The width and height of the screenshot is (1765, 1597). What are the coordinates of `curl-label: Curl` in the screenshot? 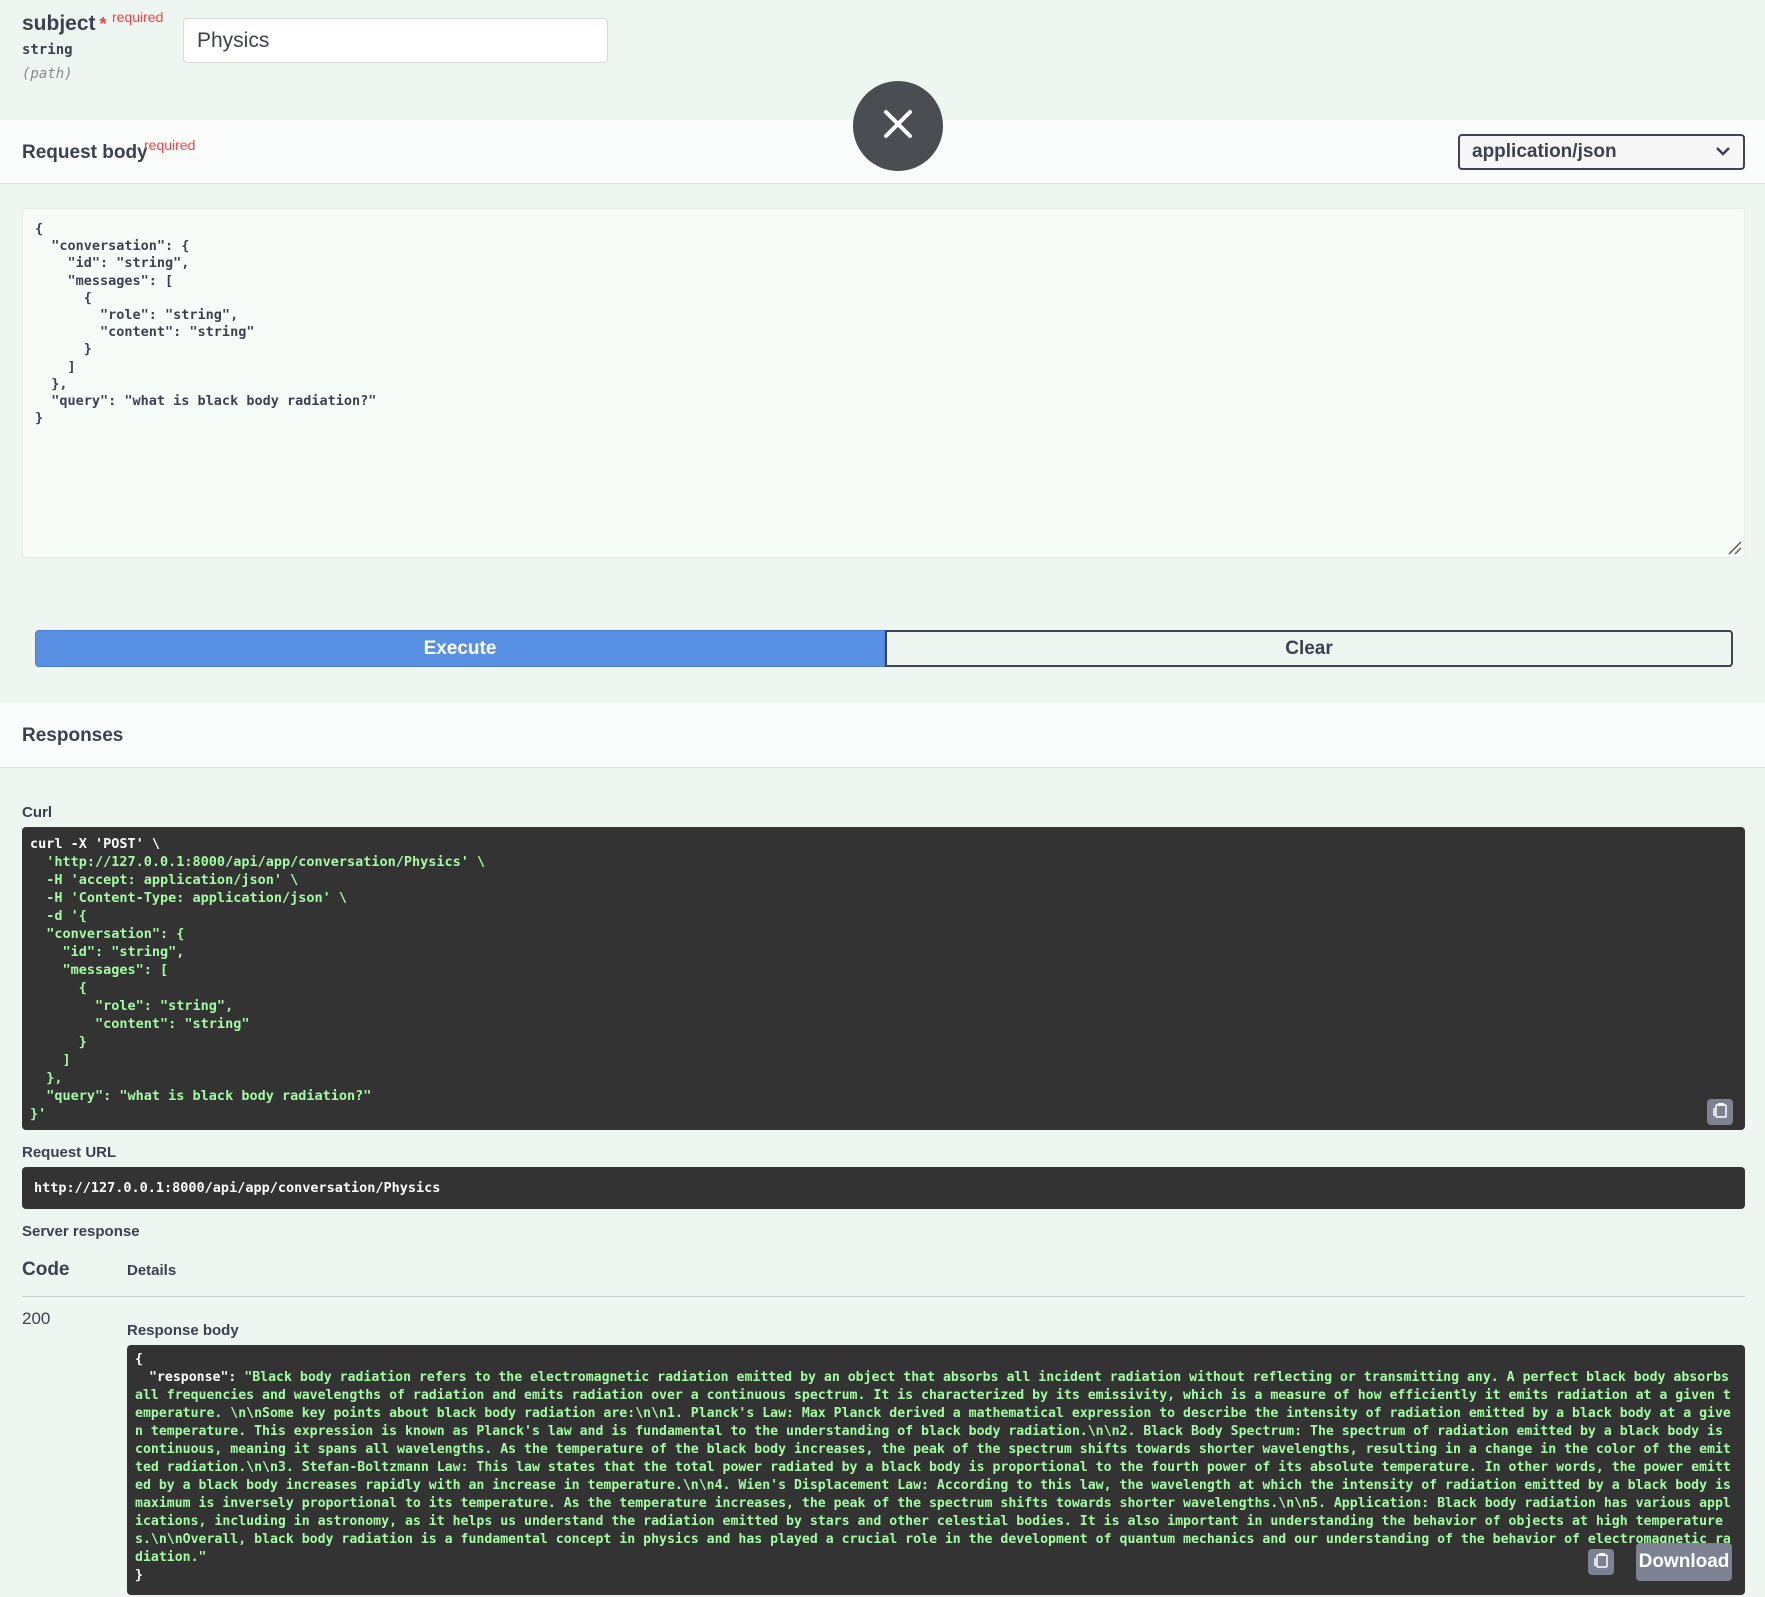 It's located at (37, 812).